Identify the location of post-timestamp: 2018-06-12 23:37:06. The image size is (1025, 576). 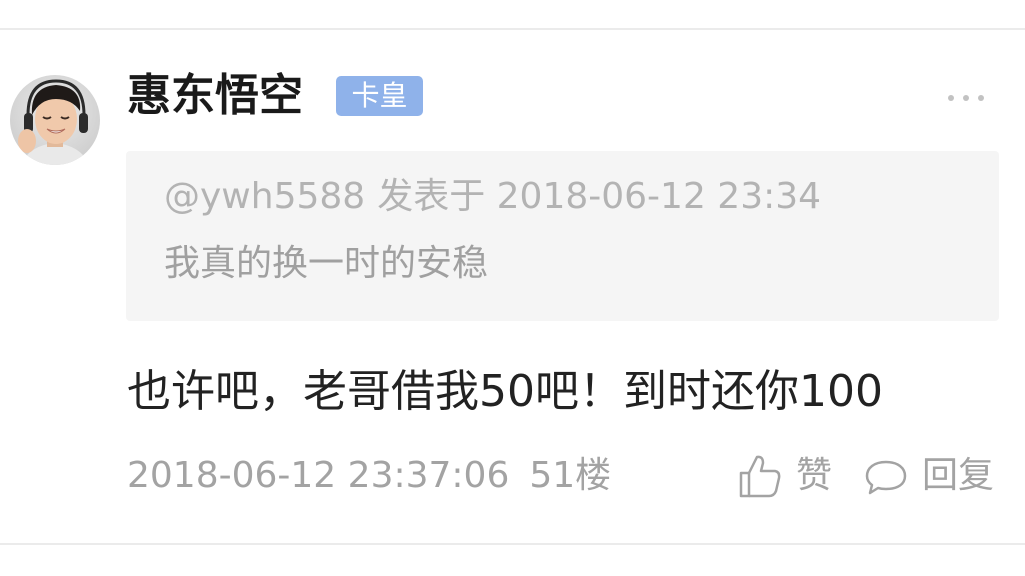
(318, 475).